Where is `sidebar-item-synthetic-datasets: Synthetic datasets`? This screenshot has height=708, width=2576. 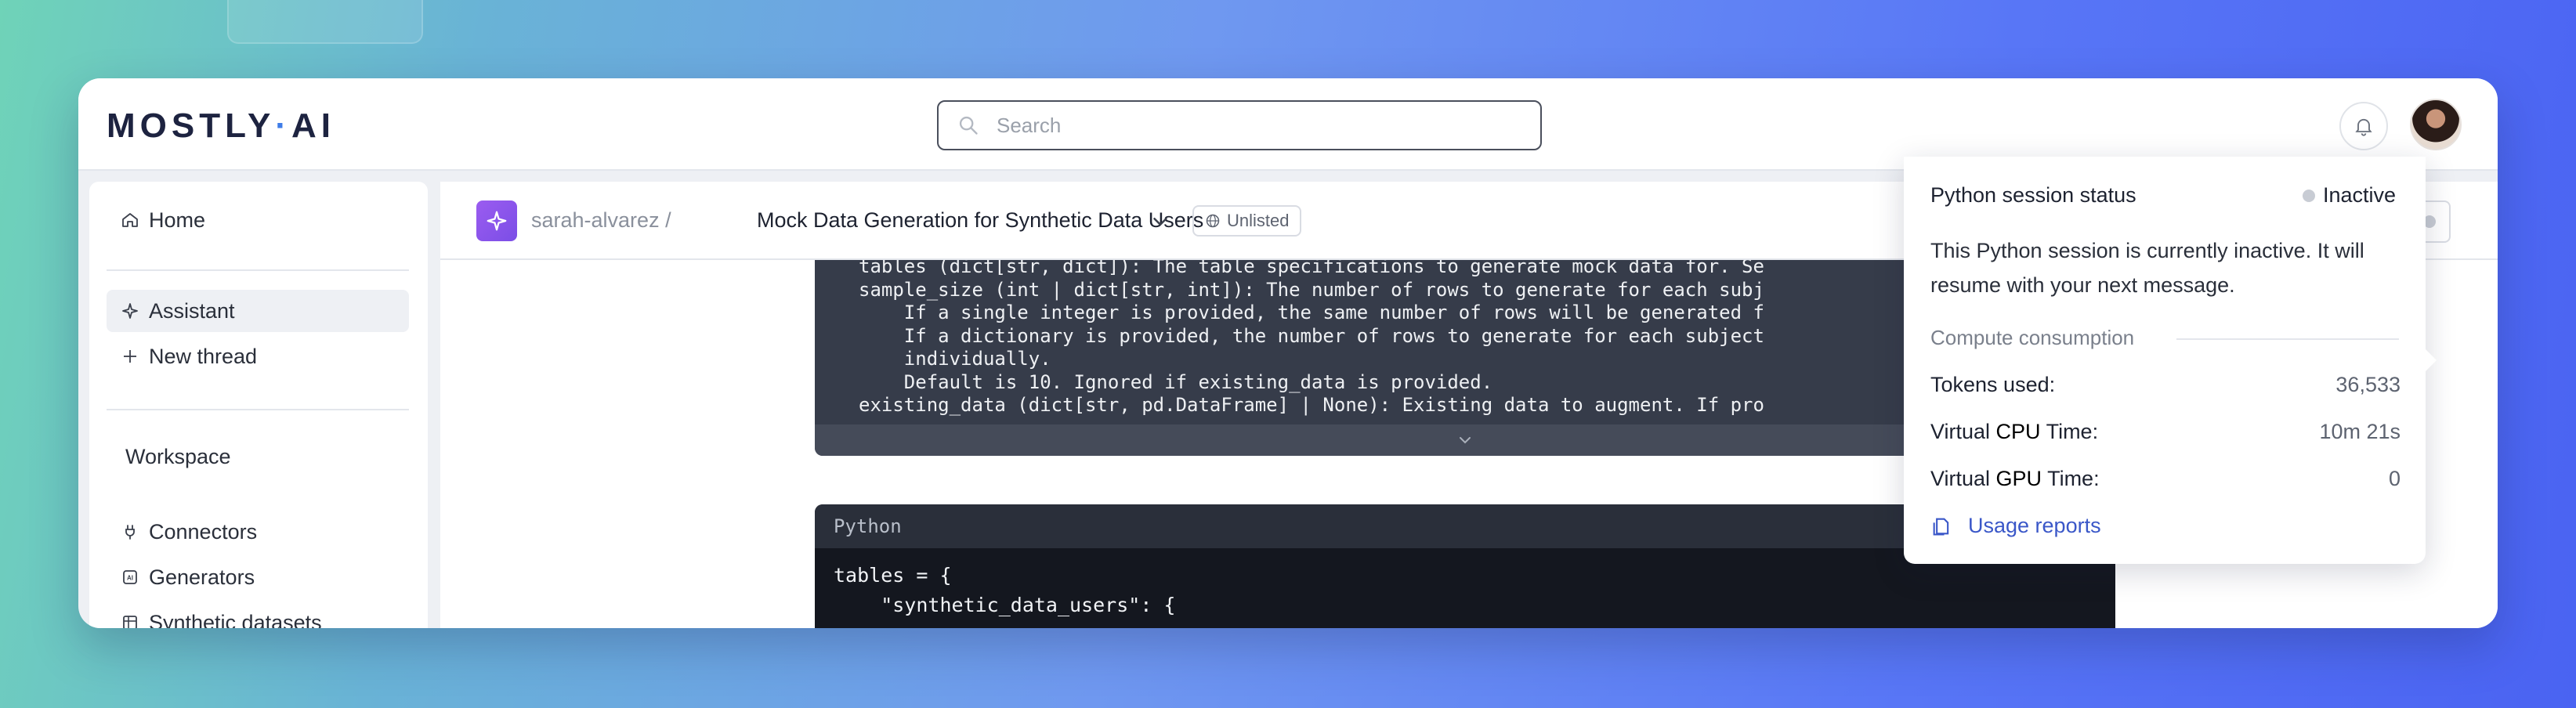 sidebar-item-synthetic-datasets: Synthetic datasets is located at coordinates (258, 614).